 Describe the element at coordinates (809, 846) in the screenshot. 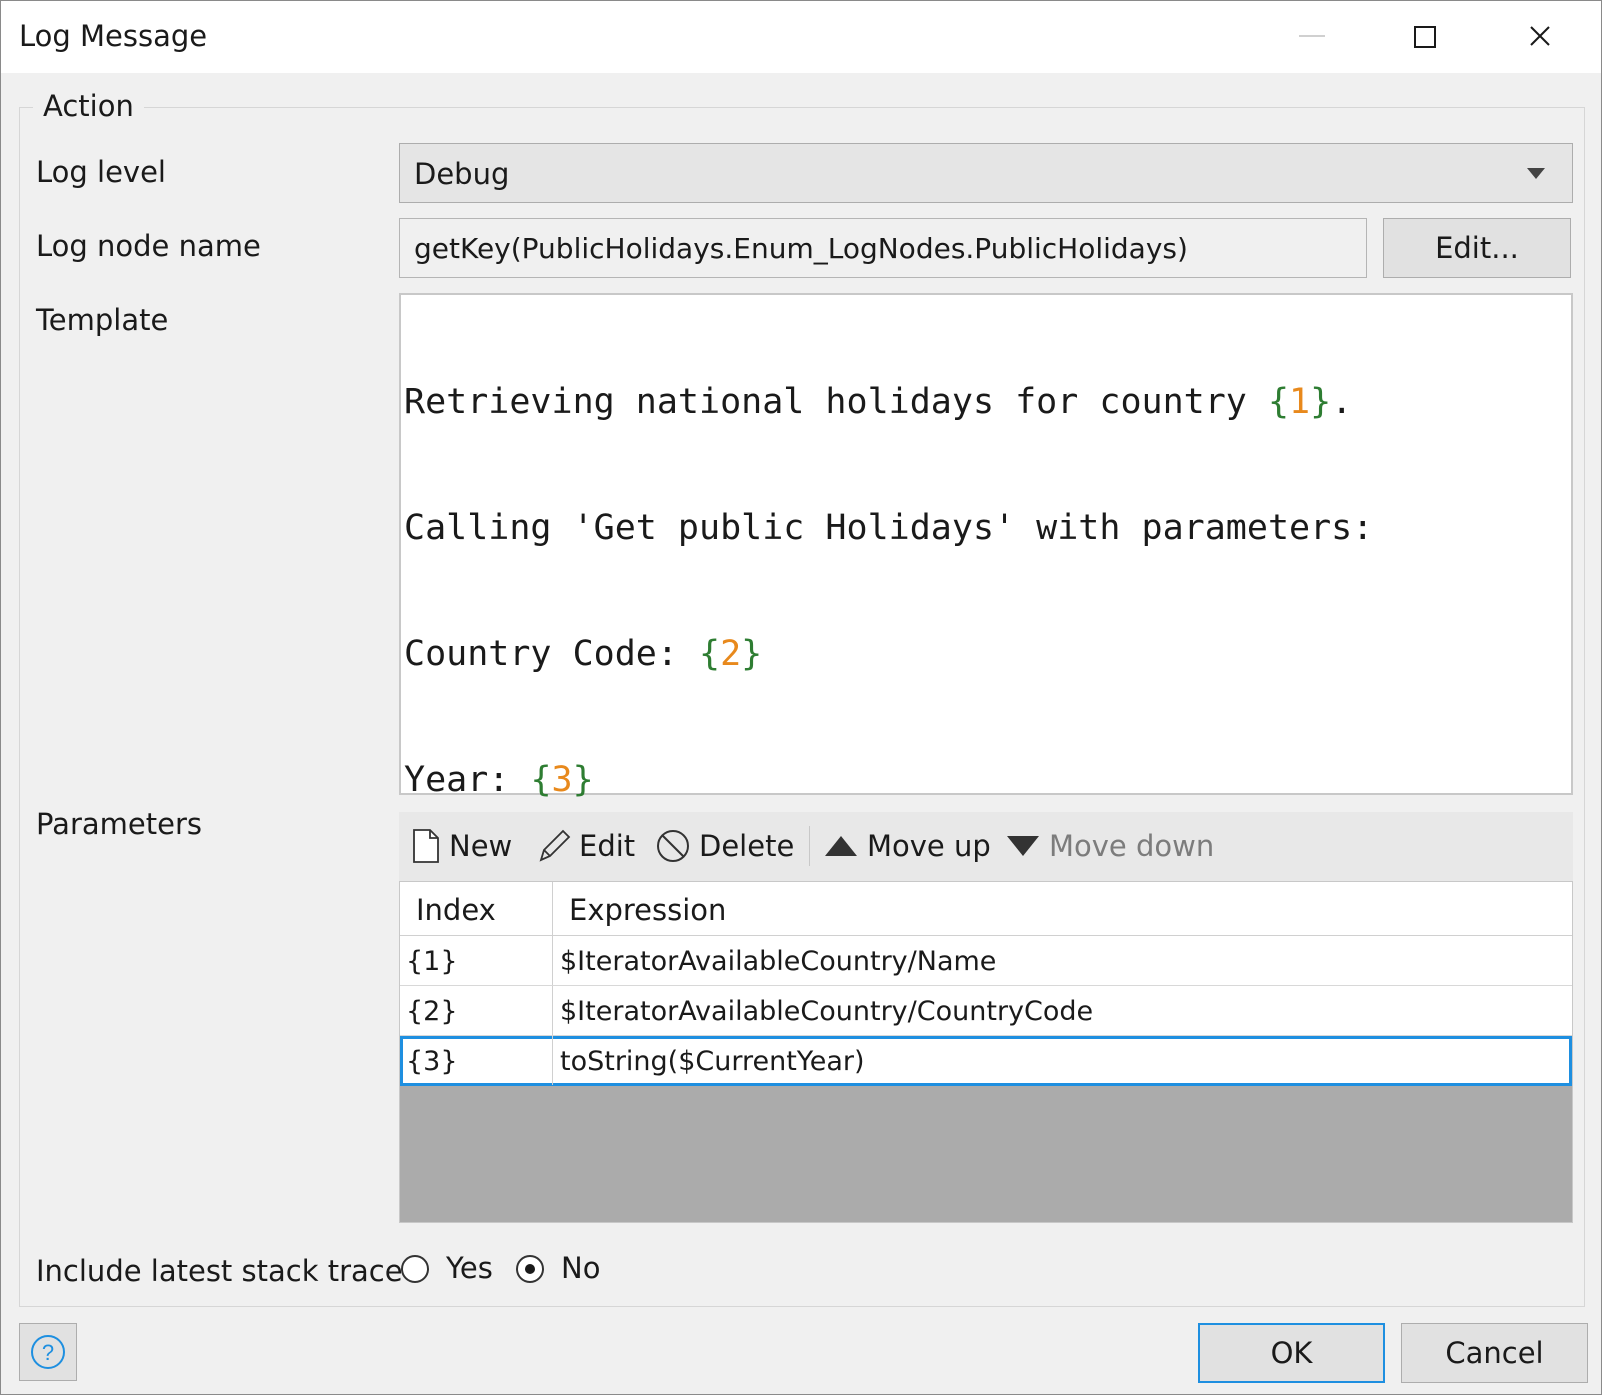

I see `toolbar-divider` at that location.